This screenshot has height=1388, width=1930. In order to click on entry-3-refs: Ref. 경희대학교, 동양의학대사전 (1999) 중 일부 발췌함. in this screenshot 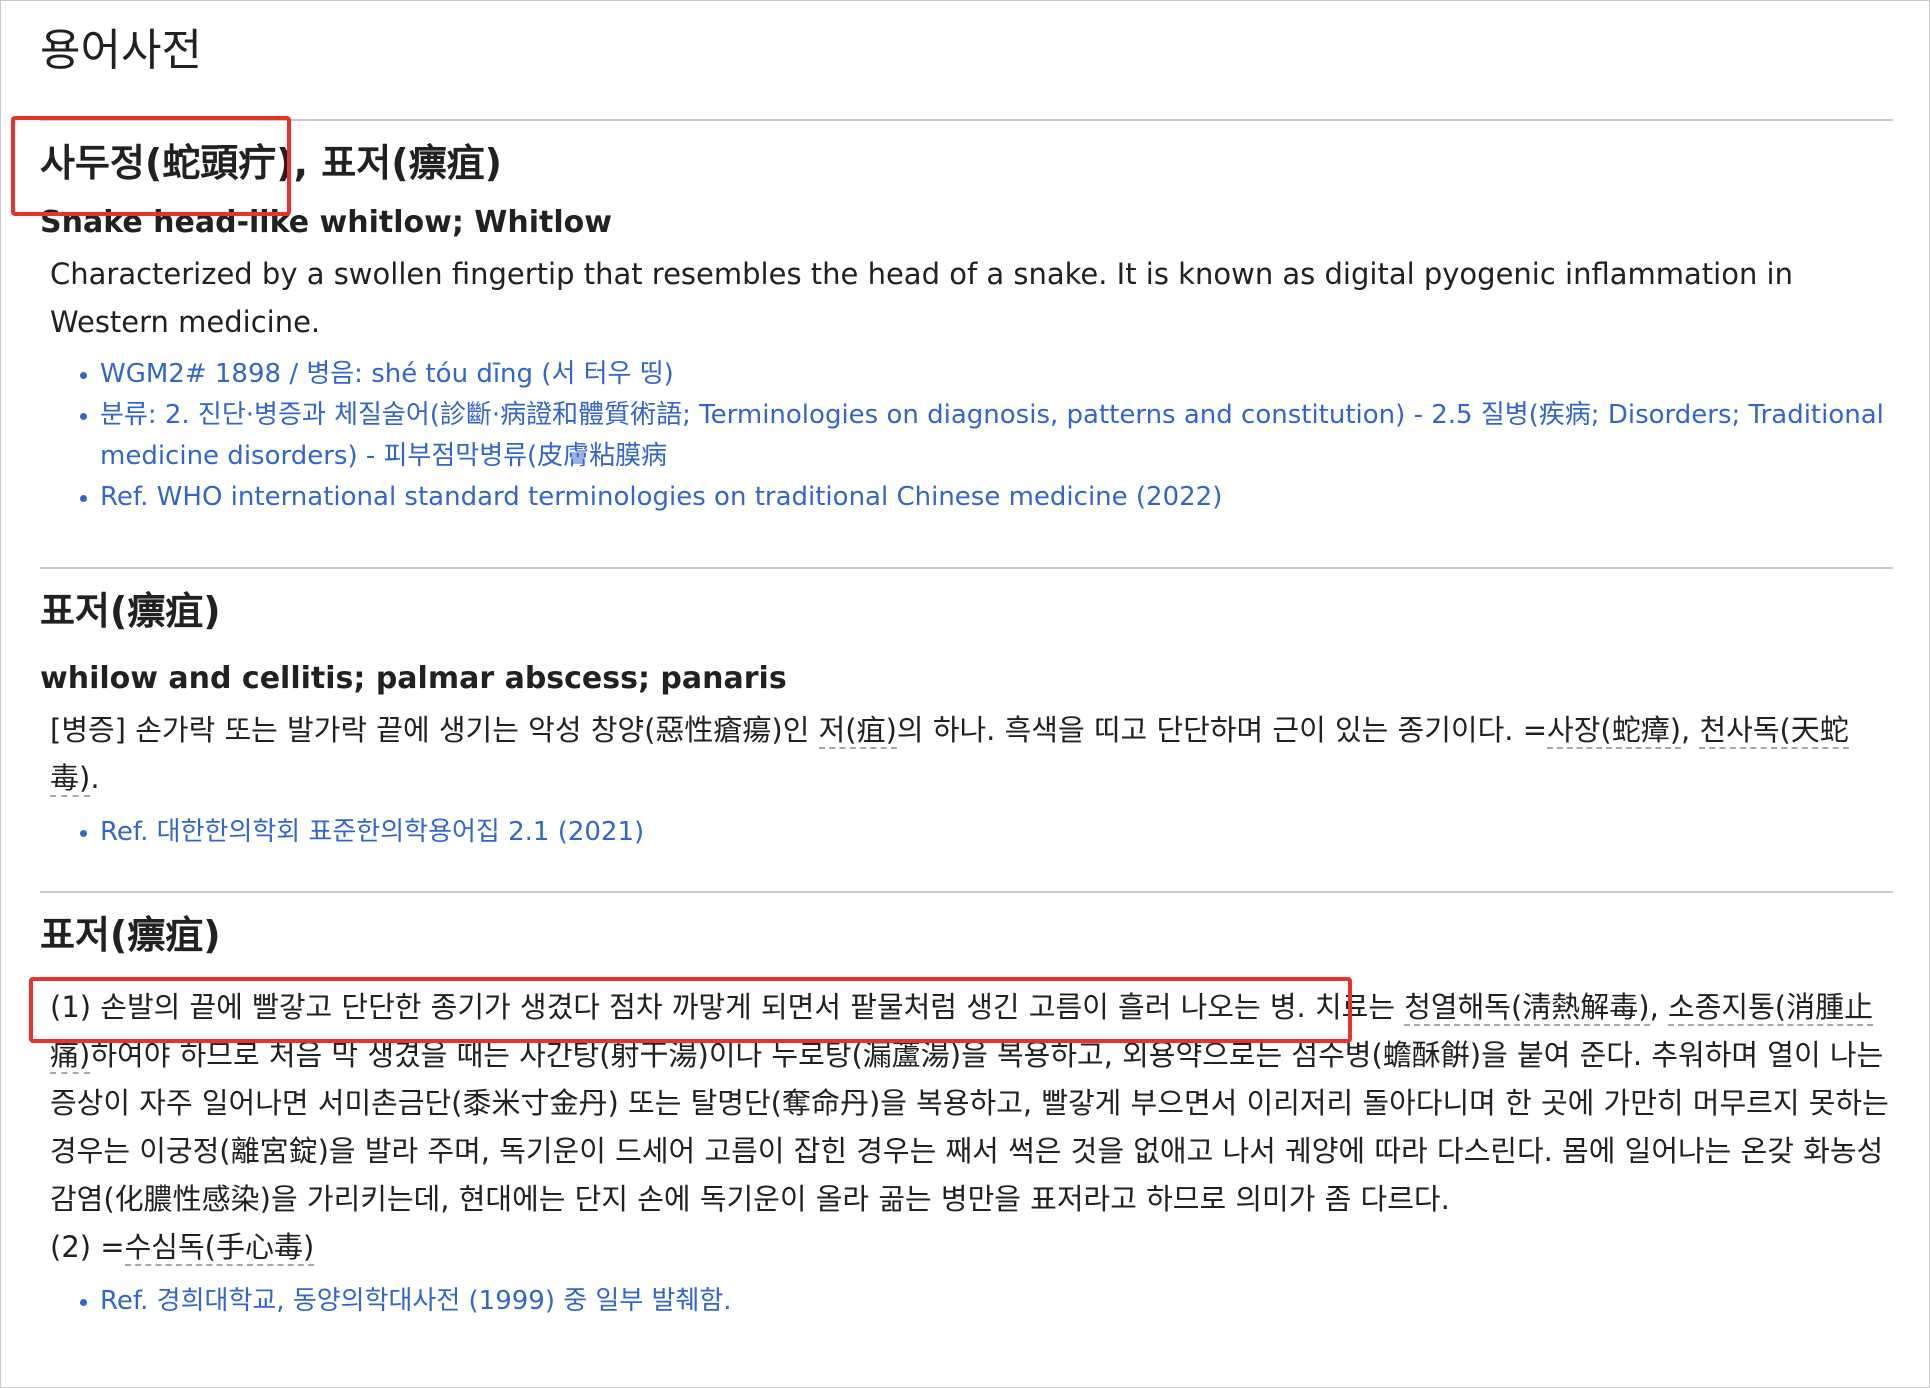, I will do `click(966, 1301)`.